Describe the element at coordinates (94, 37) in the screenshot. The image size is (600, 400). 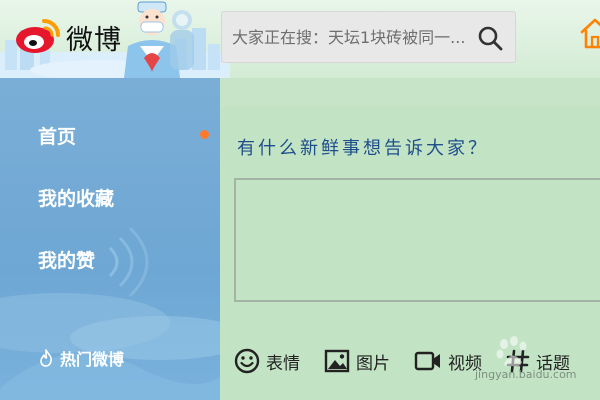
I see `weibo-logo-text: 微博` at that location.